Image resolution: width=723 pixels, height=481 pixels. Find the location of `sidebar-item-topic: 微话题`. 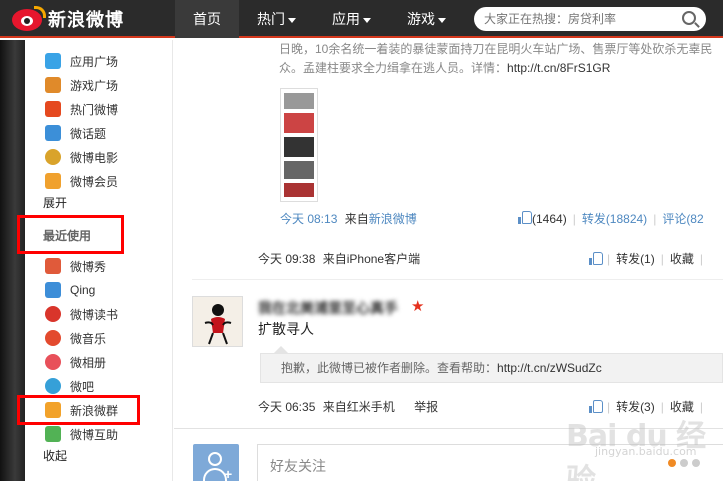

sidebar-item-topic: 微话题 is located at coordinates (75, 133).